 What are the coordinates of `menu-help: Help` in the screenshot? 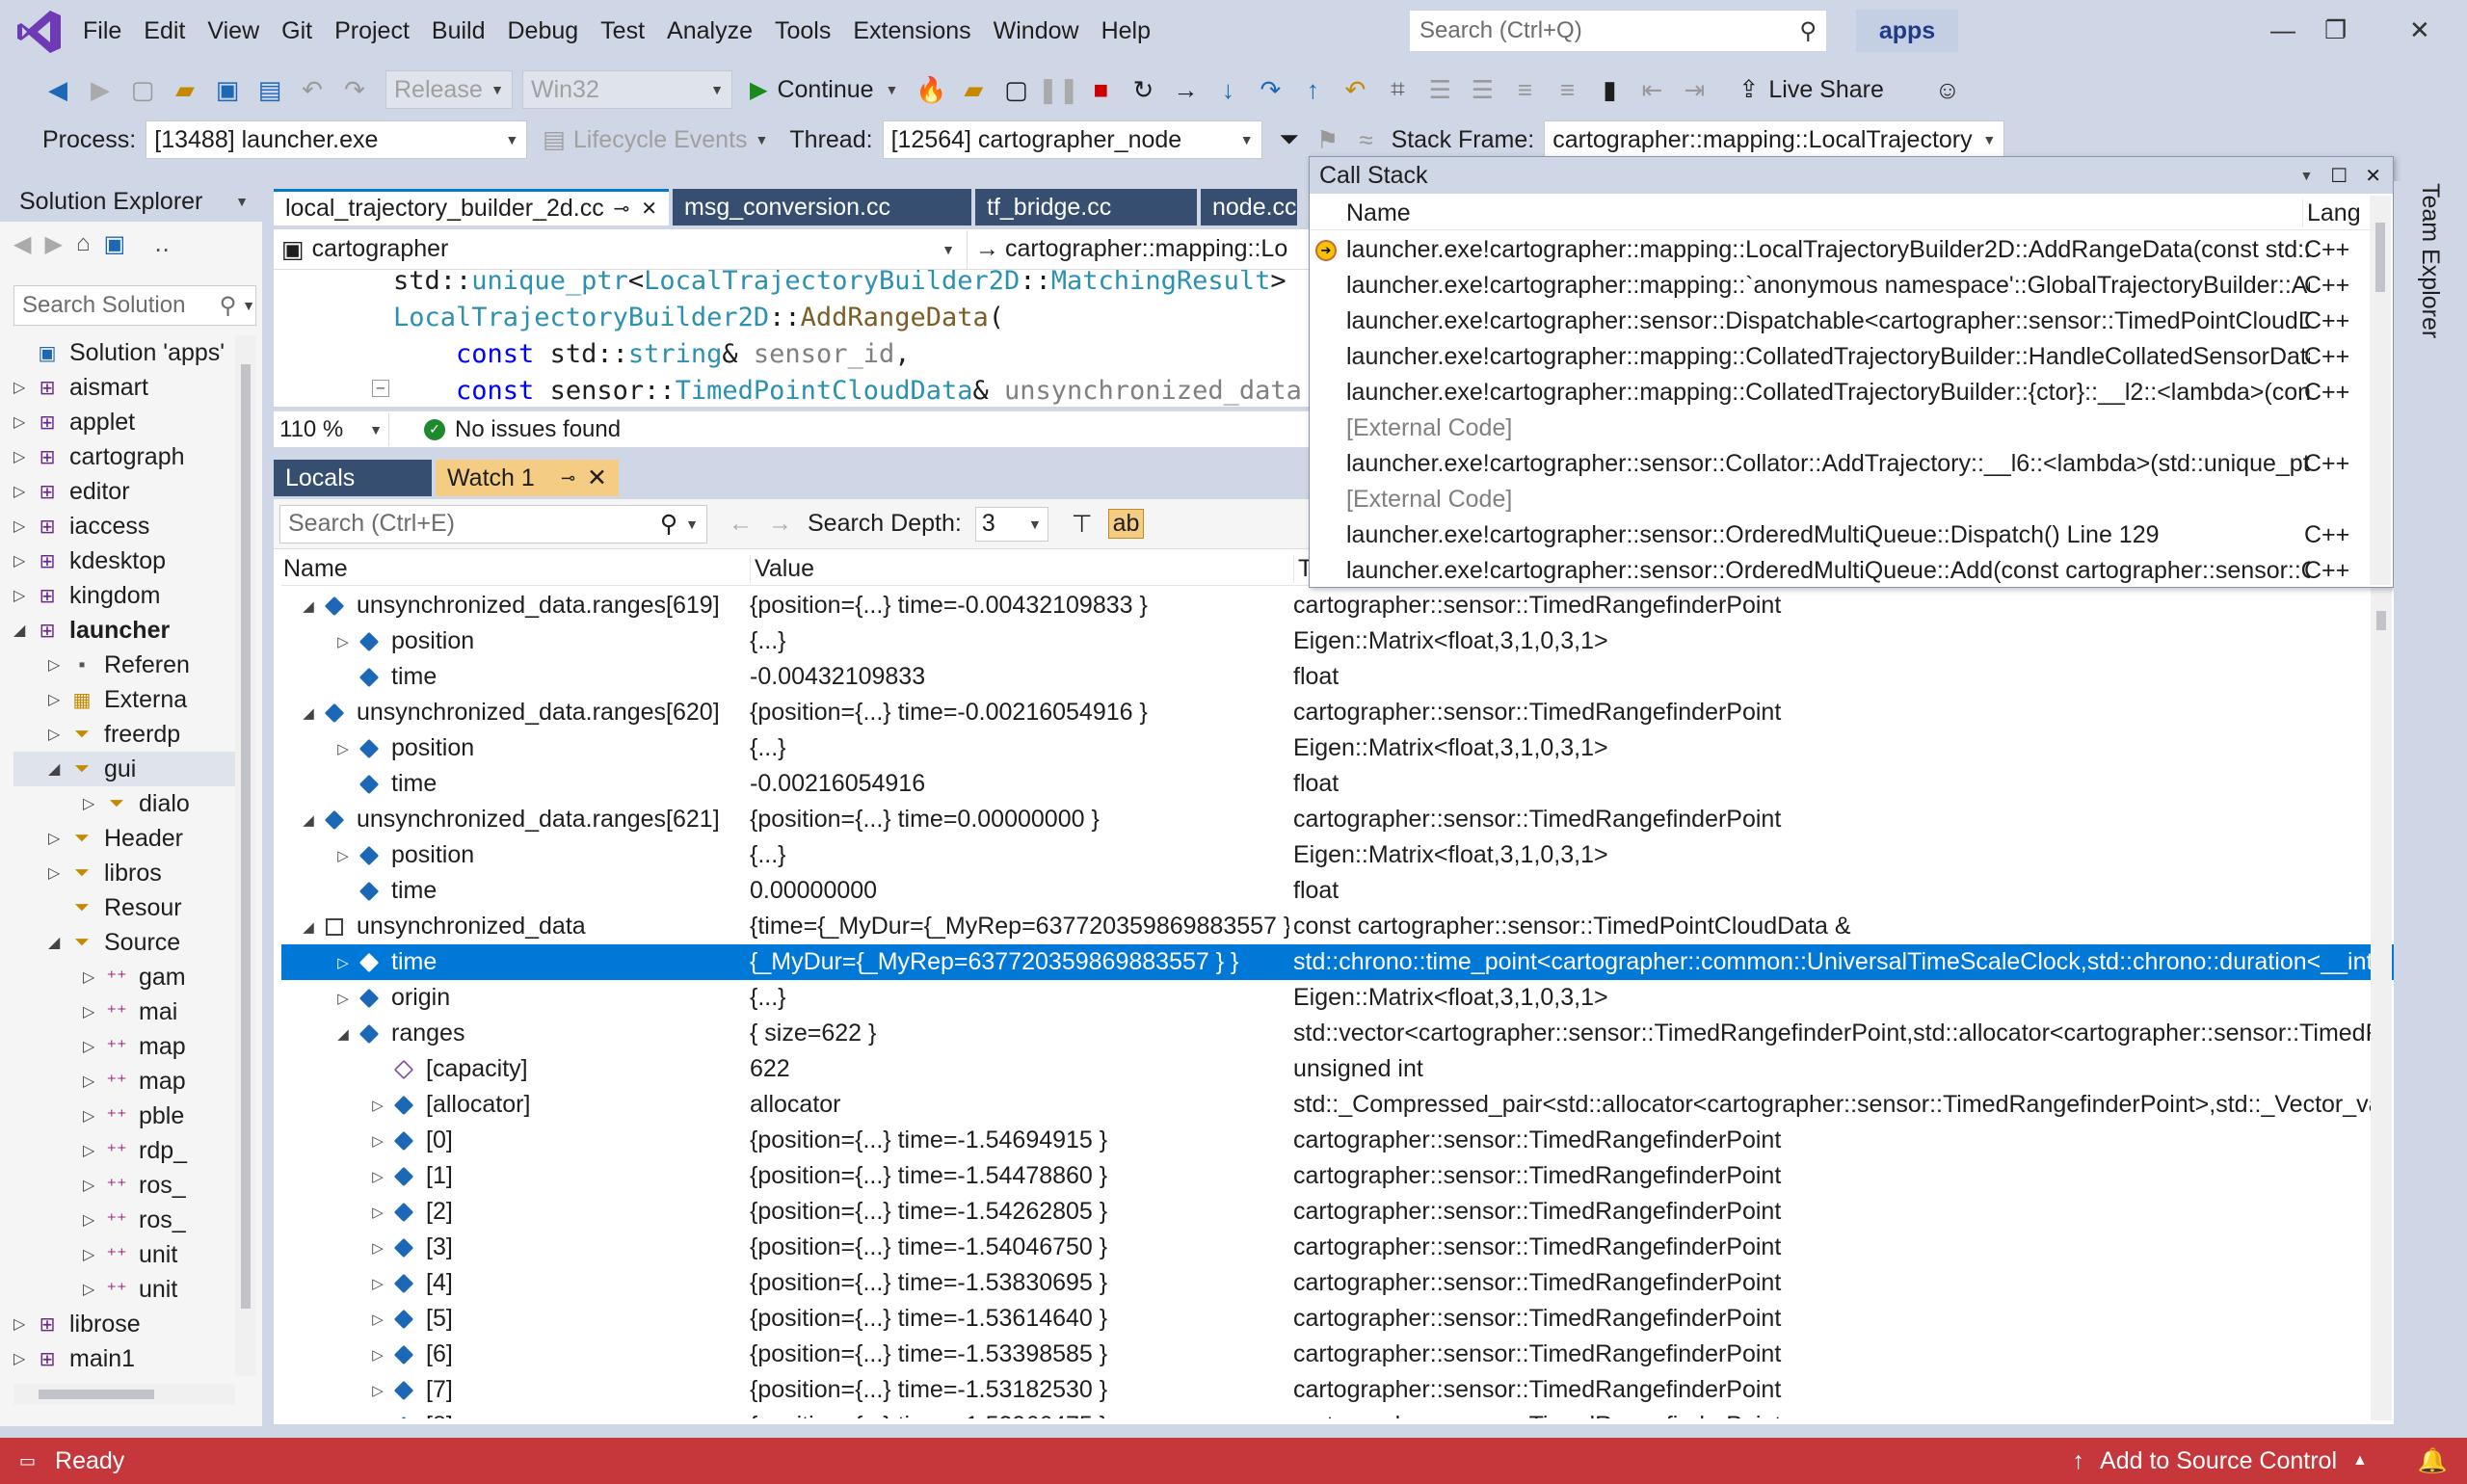 It's located at (1137, 31).